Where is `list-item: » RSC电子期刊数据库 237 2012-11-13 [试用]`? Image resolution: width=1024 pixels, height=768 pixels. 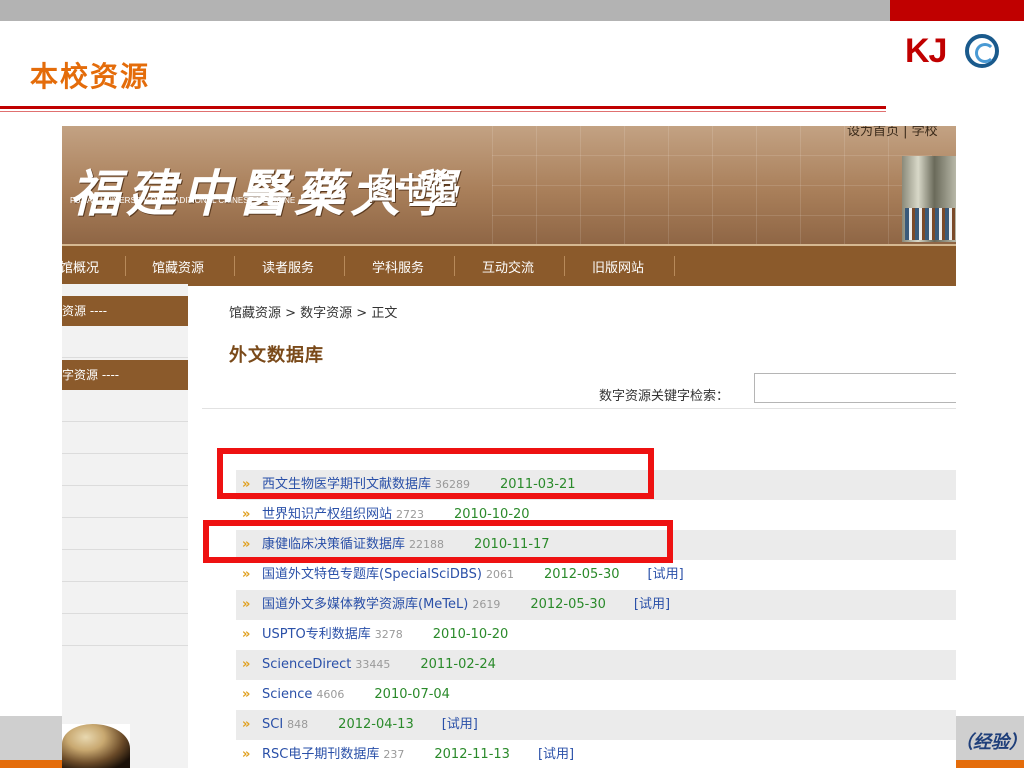
list-item: » RSC电子期刊数据库 237 2012-11-13 [试用] is located at coordinates (596, 754).